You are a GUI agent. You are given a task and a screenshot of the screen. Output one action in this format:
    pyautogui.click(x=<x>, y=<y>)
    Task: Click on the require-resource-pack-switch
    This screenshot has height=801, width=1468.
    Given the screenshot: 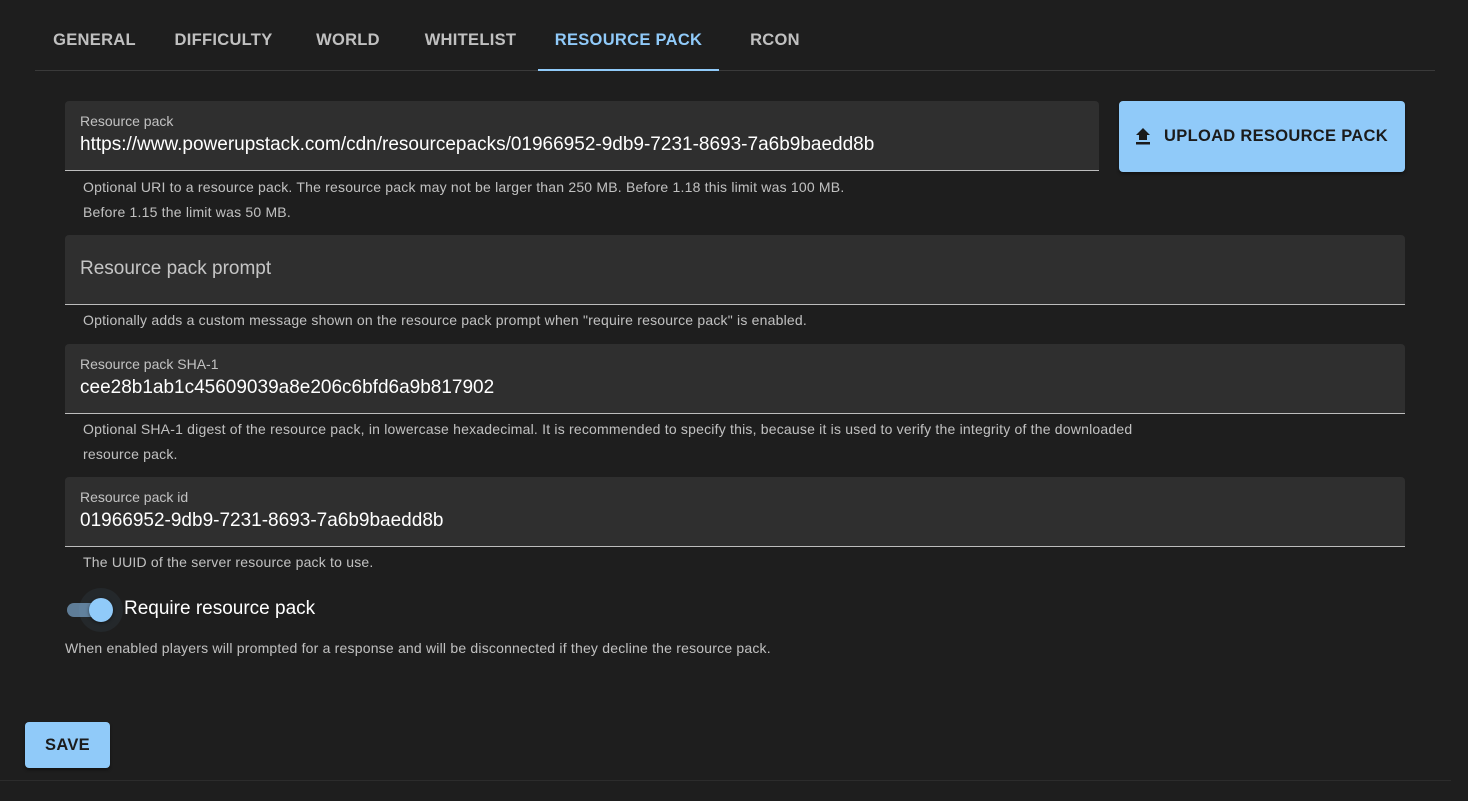 What is the action you would take?
    pyautogui.click(x=94, y=610)
    